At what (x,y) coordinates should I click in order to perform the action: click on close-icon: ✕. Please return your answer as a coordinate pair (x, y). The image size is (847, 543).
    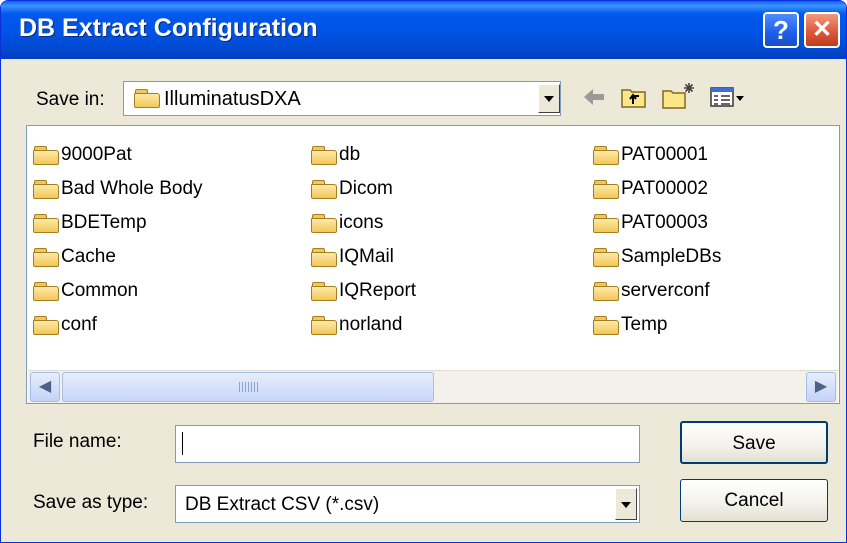
    Looking at the image, I should click on (822, 29).